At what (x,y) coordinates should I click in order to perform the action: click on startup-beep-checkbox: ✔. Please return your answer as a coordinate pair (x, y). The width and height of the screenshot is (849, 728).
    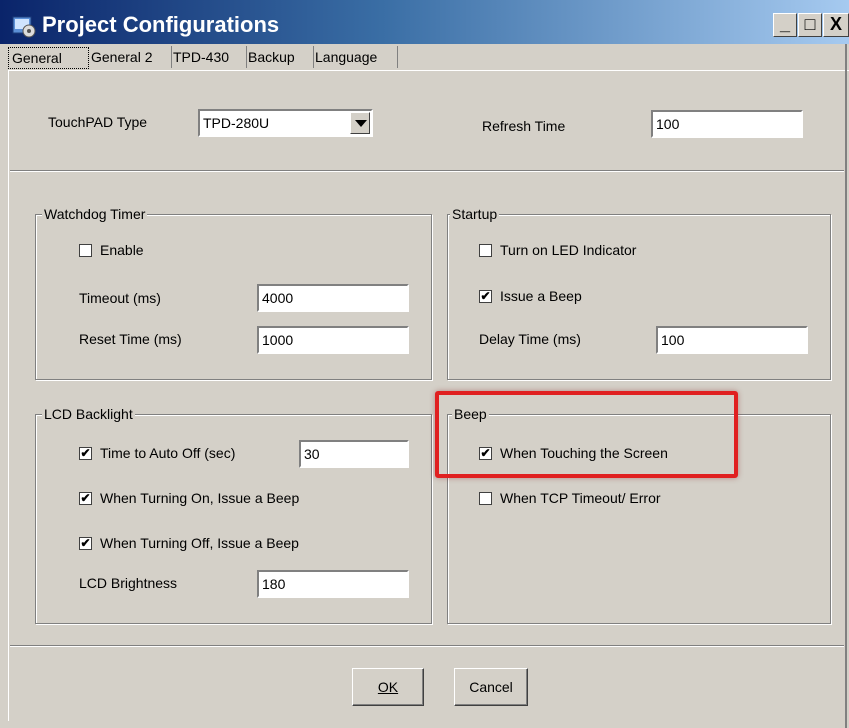
    Looking at the image, I should click on (485, 296).